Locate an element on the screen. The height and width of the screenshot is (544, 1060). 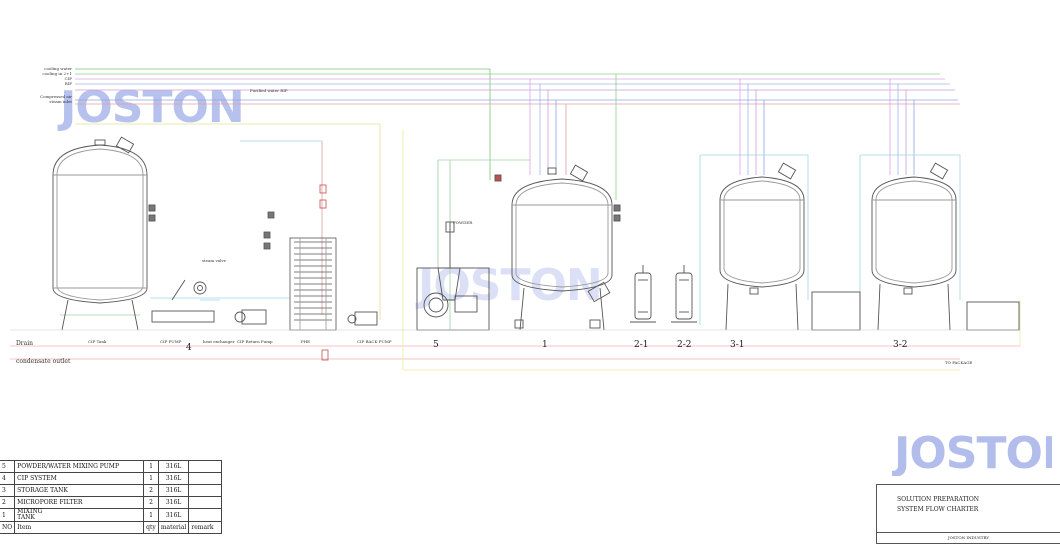
header-material: material is located at coordinates (173, 527).